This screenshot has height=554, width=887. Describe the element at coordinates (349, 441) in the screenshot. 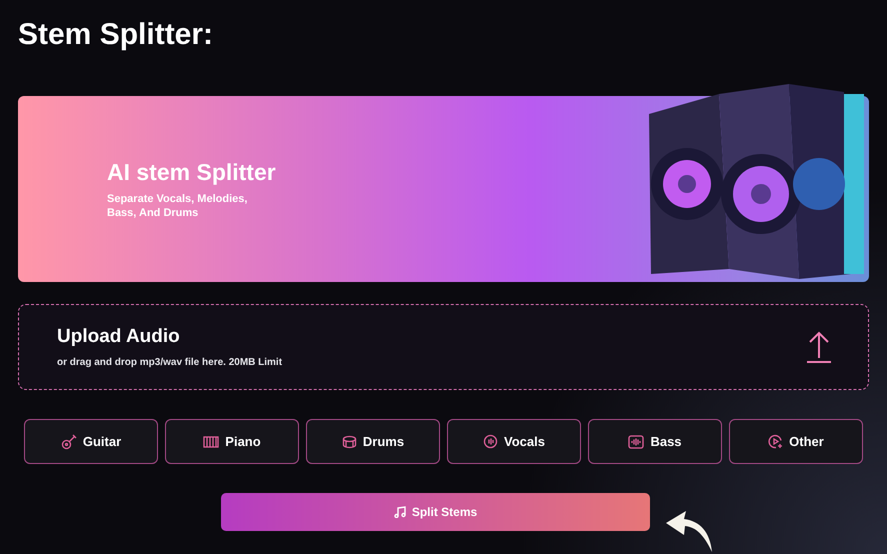

I see `drum-icon` at that location.